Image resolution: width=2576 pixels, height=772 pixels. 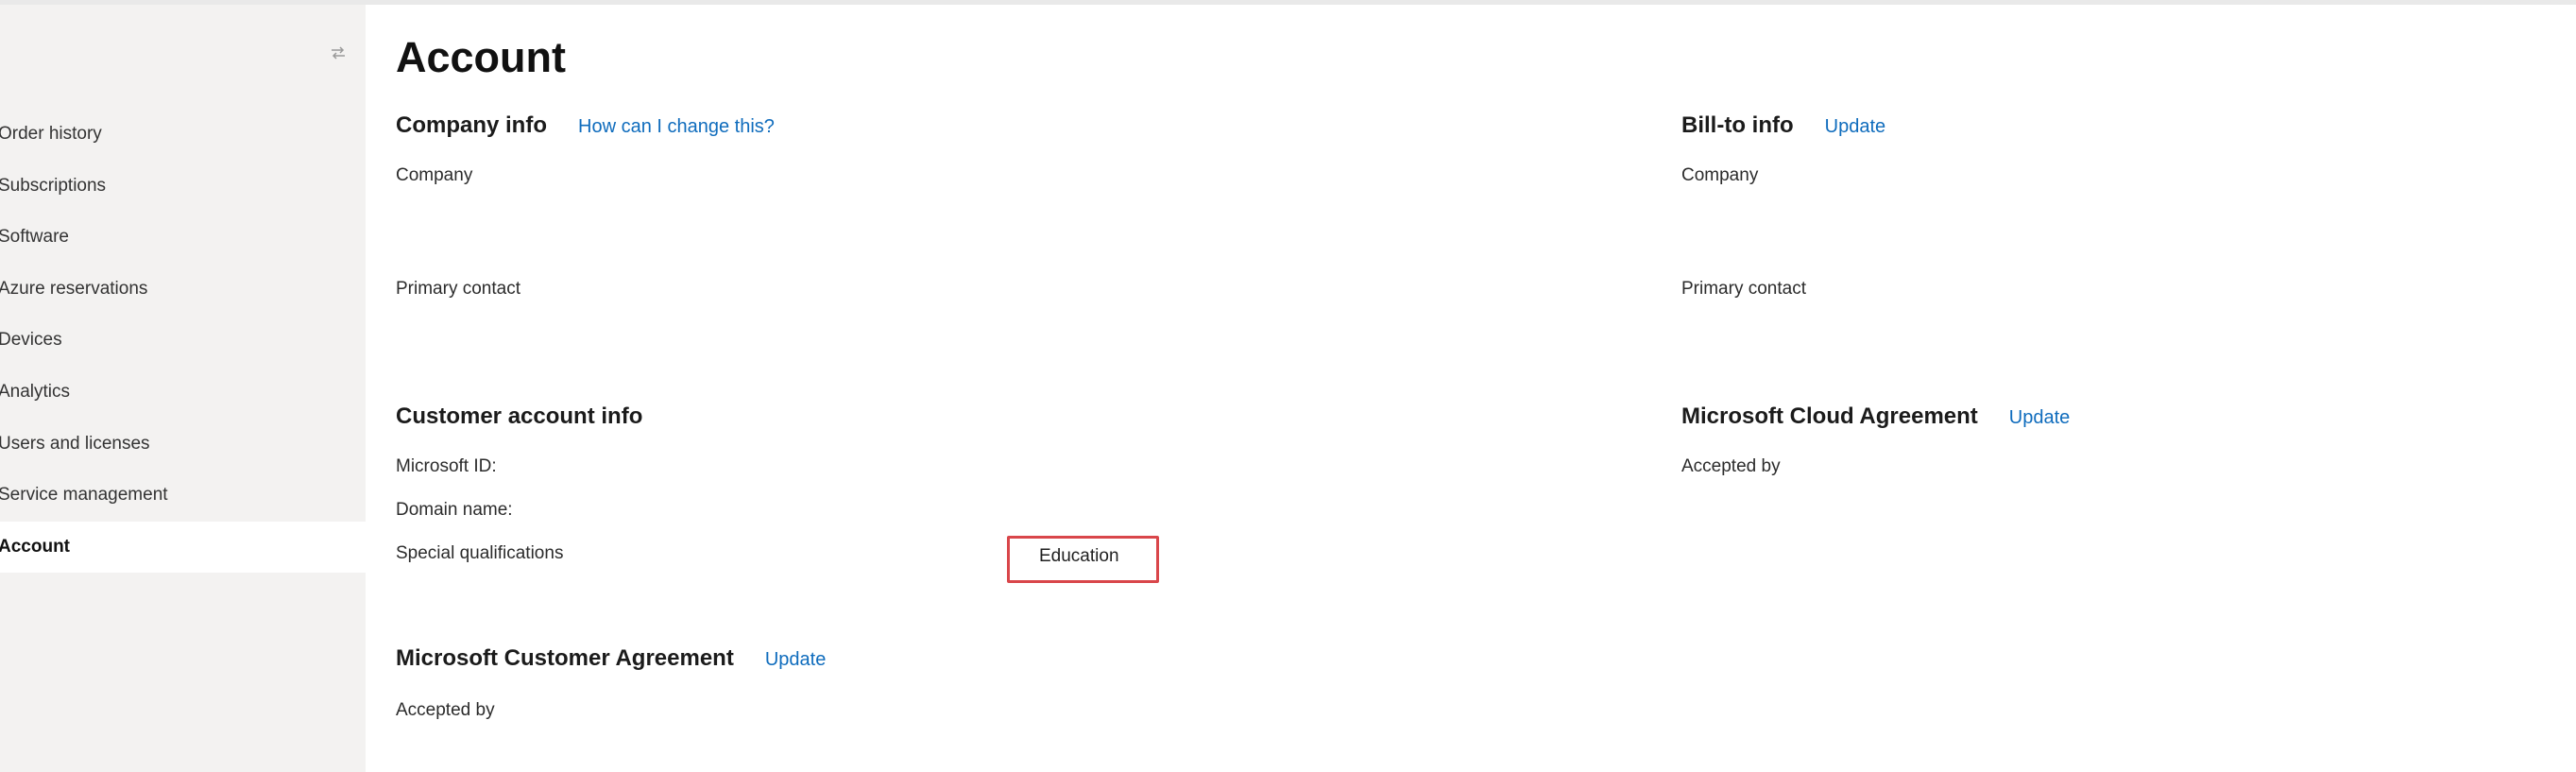 What do you see at coordinates (796, 660) in the screenshot?
I see `customer-agreement-update-link: Update` at bounding box center [796, 660].